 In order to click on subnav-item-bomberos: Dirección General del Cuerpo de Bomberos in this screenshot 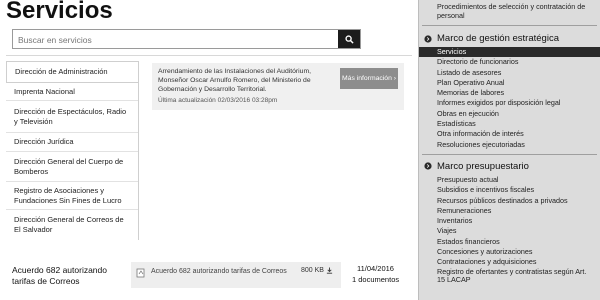, I will do `click(72, 167)`.